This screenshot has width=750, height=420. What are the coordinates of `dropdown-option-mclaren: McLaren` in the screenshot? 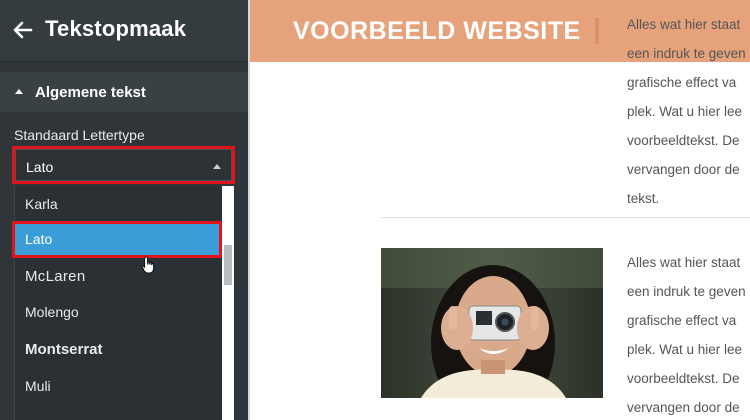 It's located at (119, 276).